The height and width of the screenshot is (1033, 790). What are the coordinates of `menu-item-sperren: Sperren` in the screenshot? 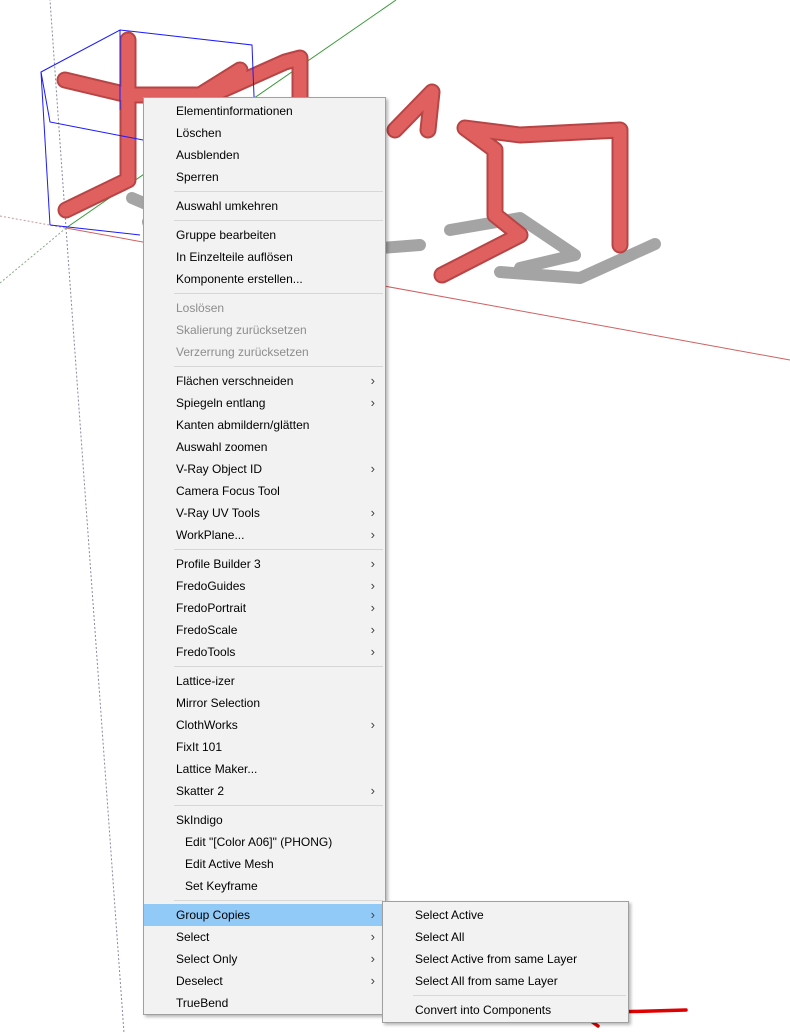 It's located at (264, 177).